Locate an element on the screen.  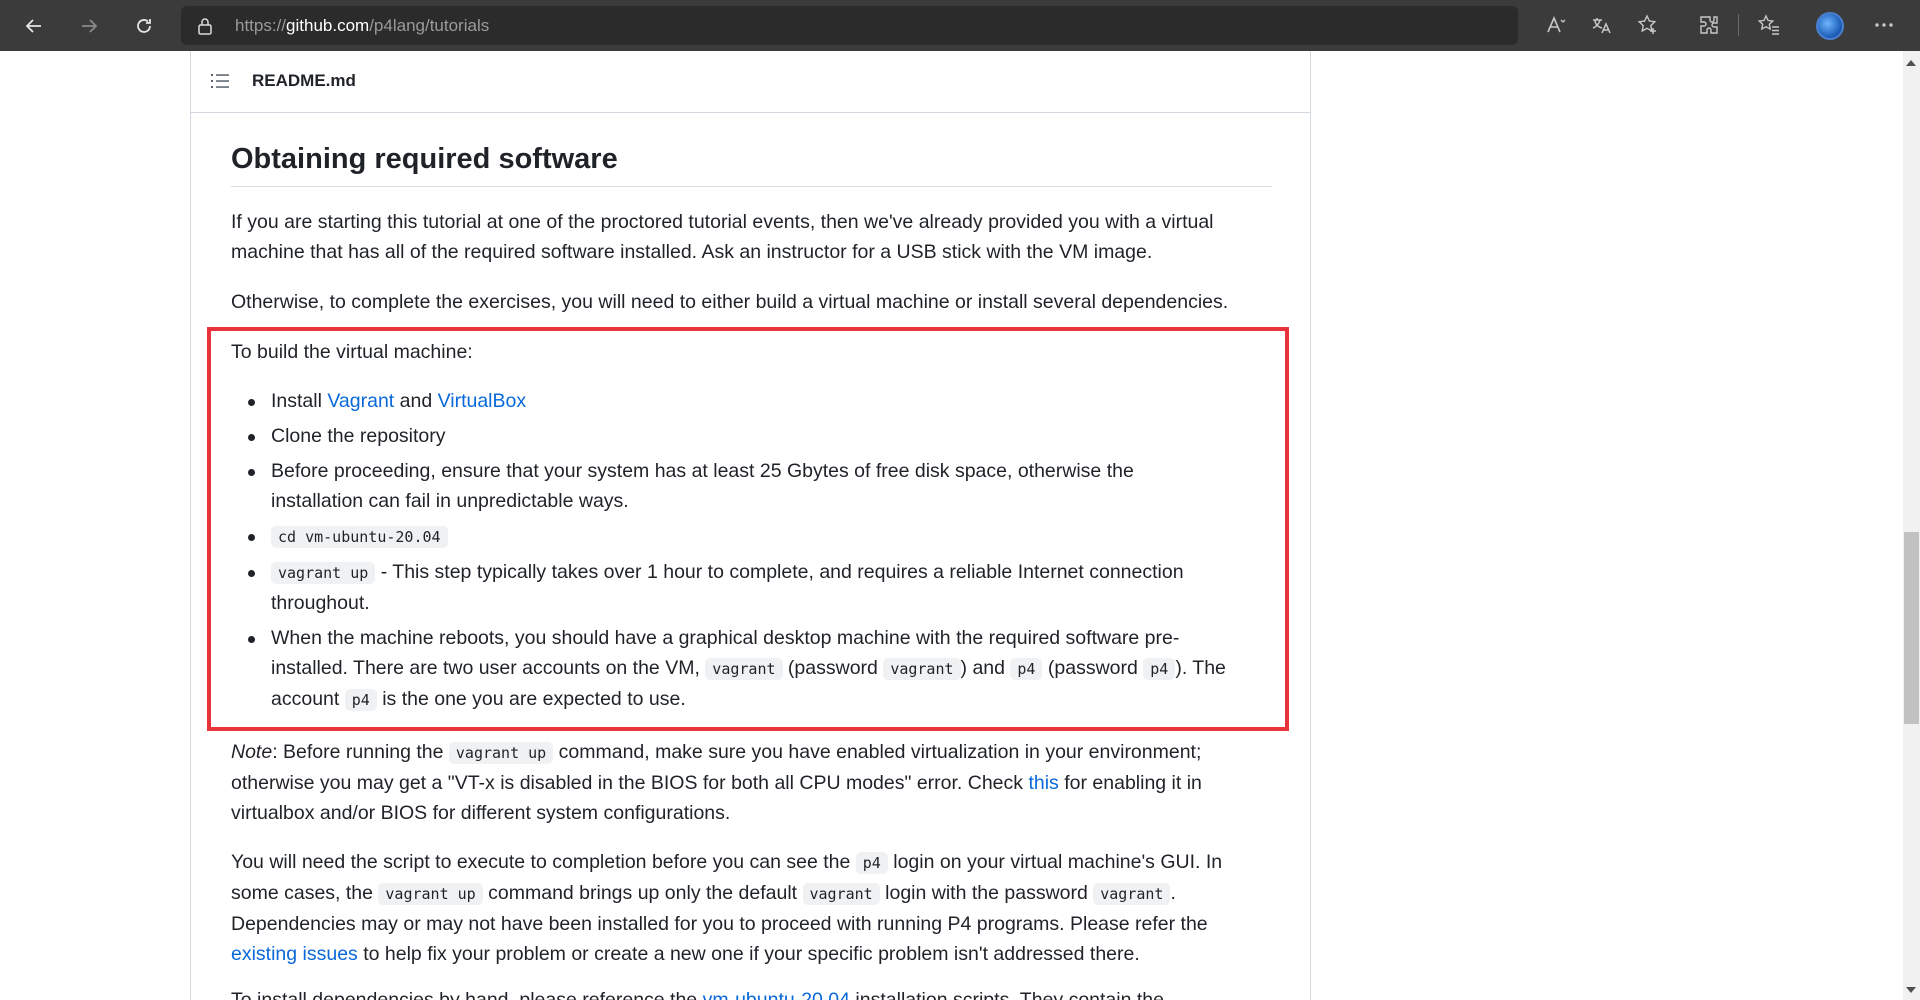
forward-icon is located at coordinates (90, 26).